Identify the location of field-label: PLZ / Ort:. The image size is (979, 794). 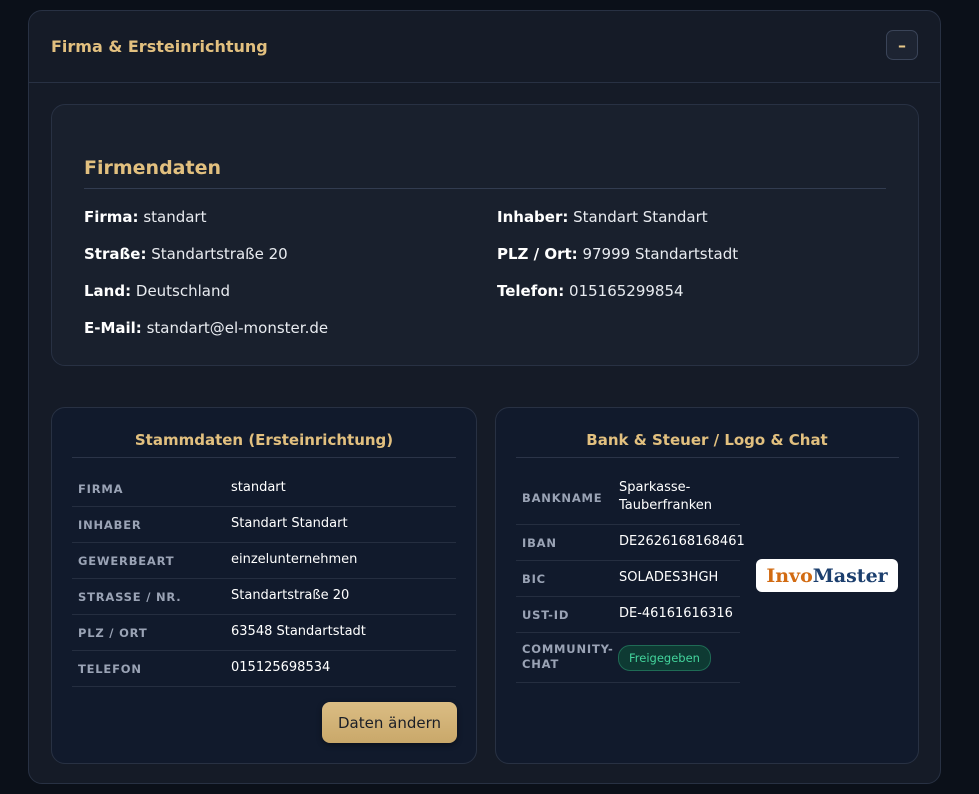
(537, 254).